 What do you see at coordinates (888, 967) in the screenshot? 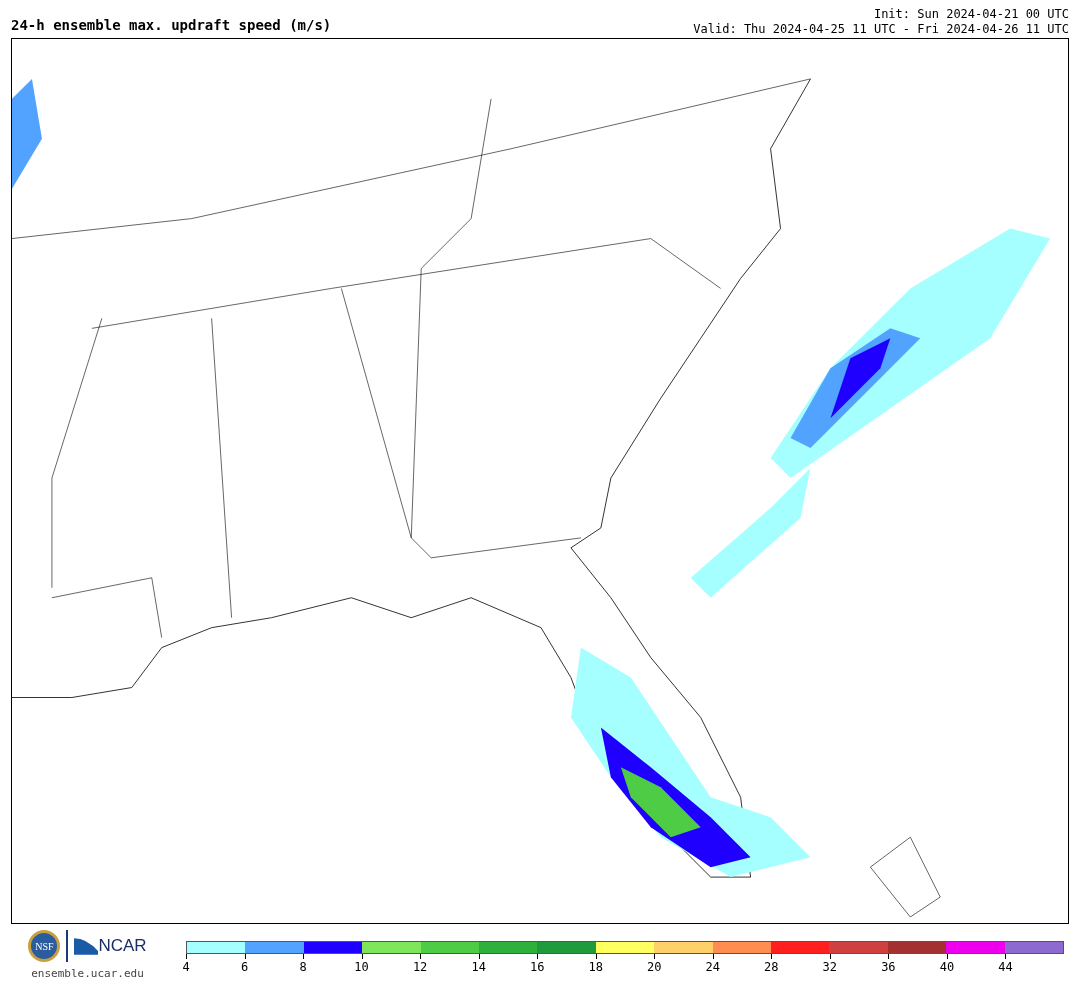
I see `tick-label: 36` at bounding box center [888, 967].